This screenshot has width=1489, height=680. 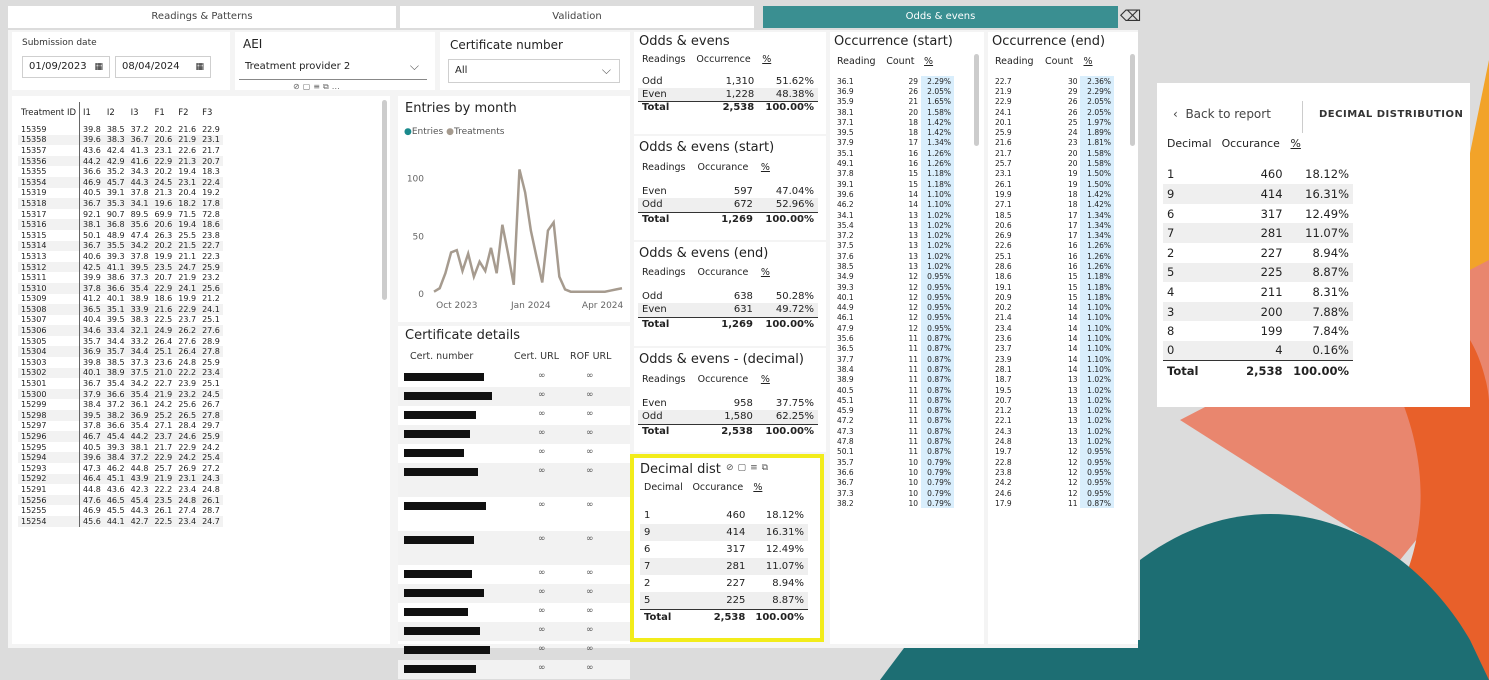 I want to click on aei-dropdown: Treatment provider 2 ⌵, so click(x=333, y=68).